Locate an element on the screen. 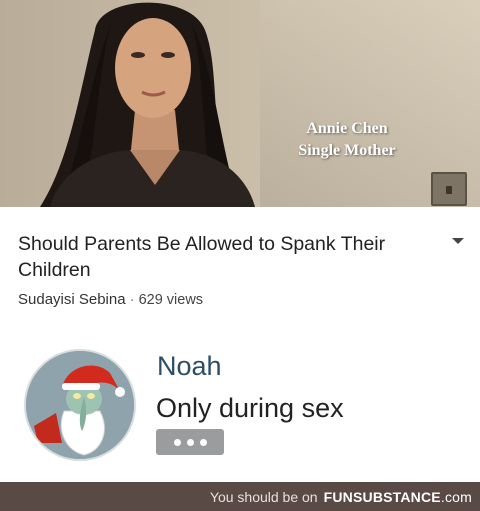  avatar is located at coordinates (80, 405).